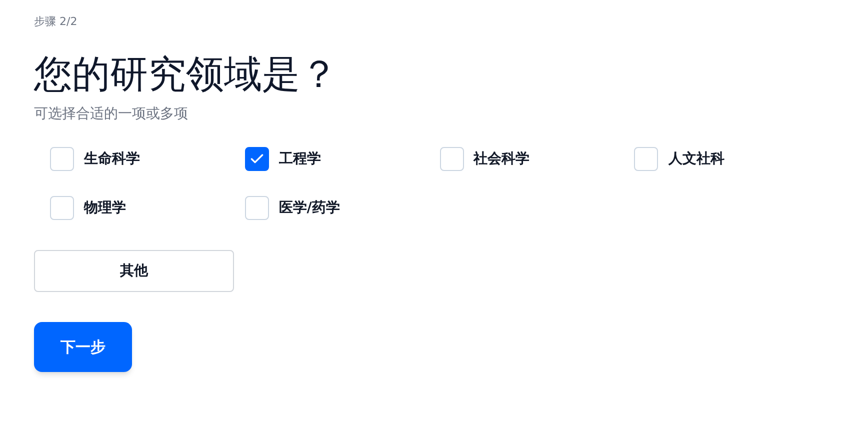 The image size is (863, 425). What do you see at coordinates (134, 271) in the screenshot?
I see `other-button: 其他` at bounding box center [134, 271].